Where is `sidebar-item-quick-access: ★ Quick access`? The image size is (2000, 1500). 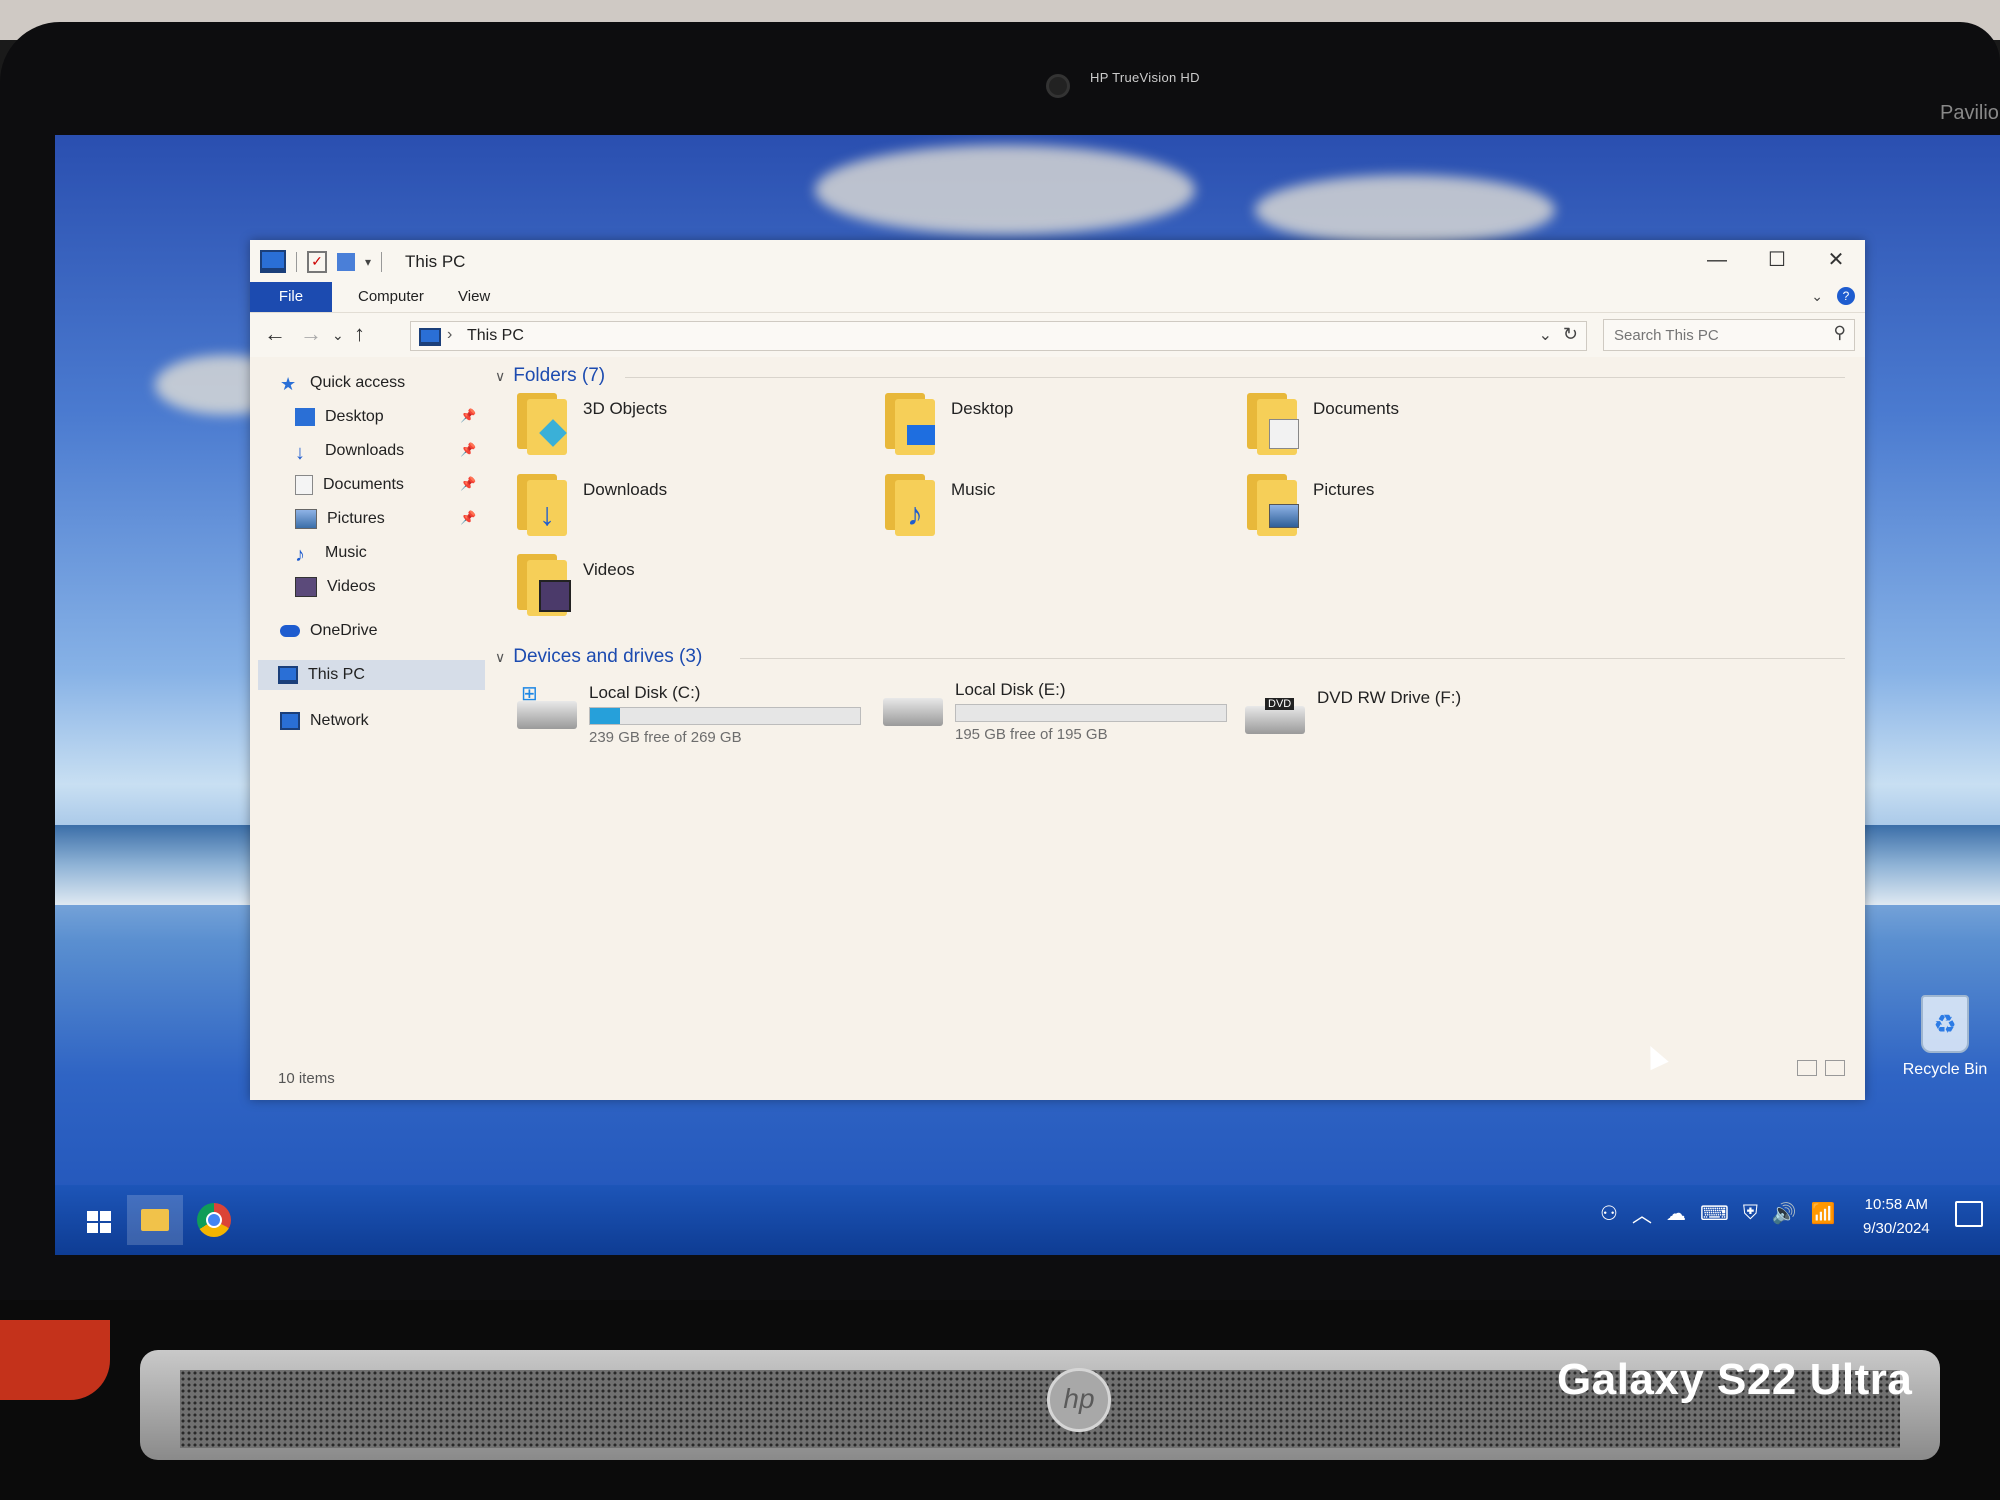 sidebar-item-quick-access: ★ Quick access is located at coordinates (342, 383).